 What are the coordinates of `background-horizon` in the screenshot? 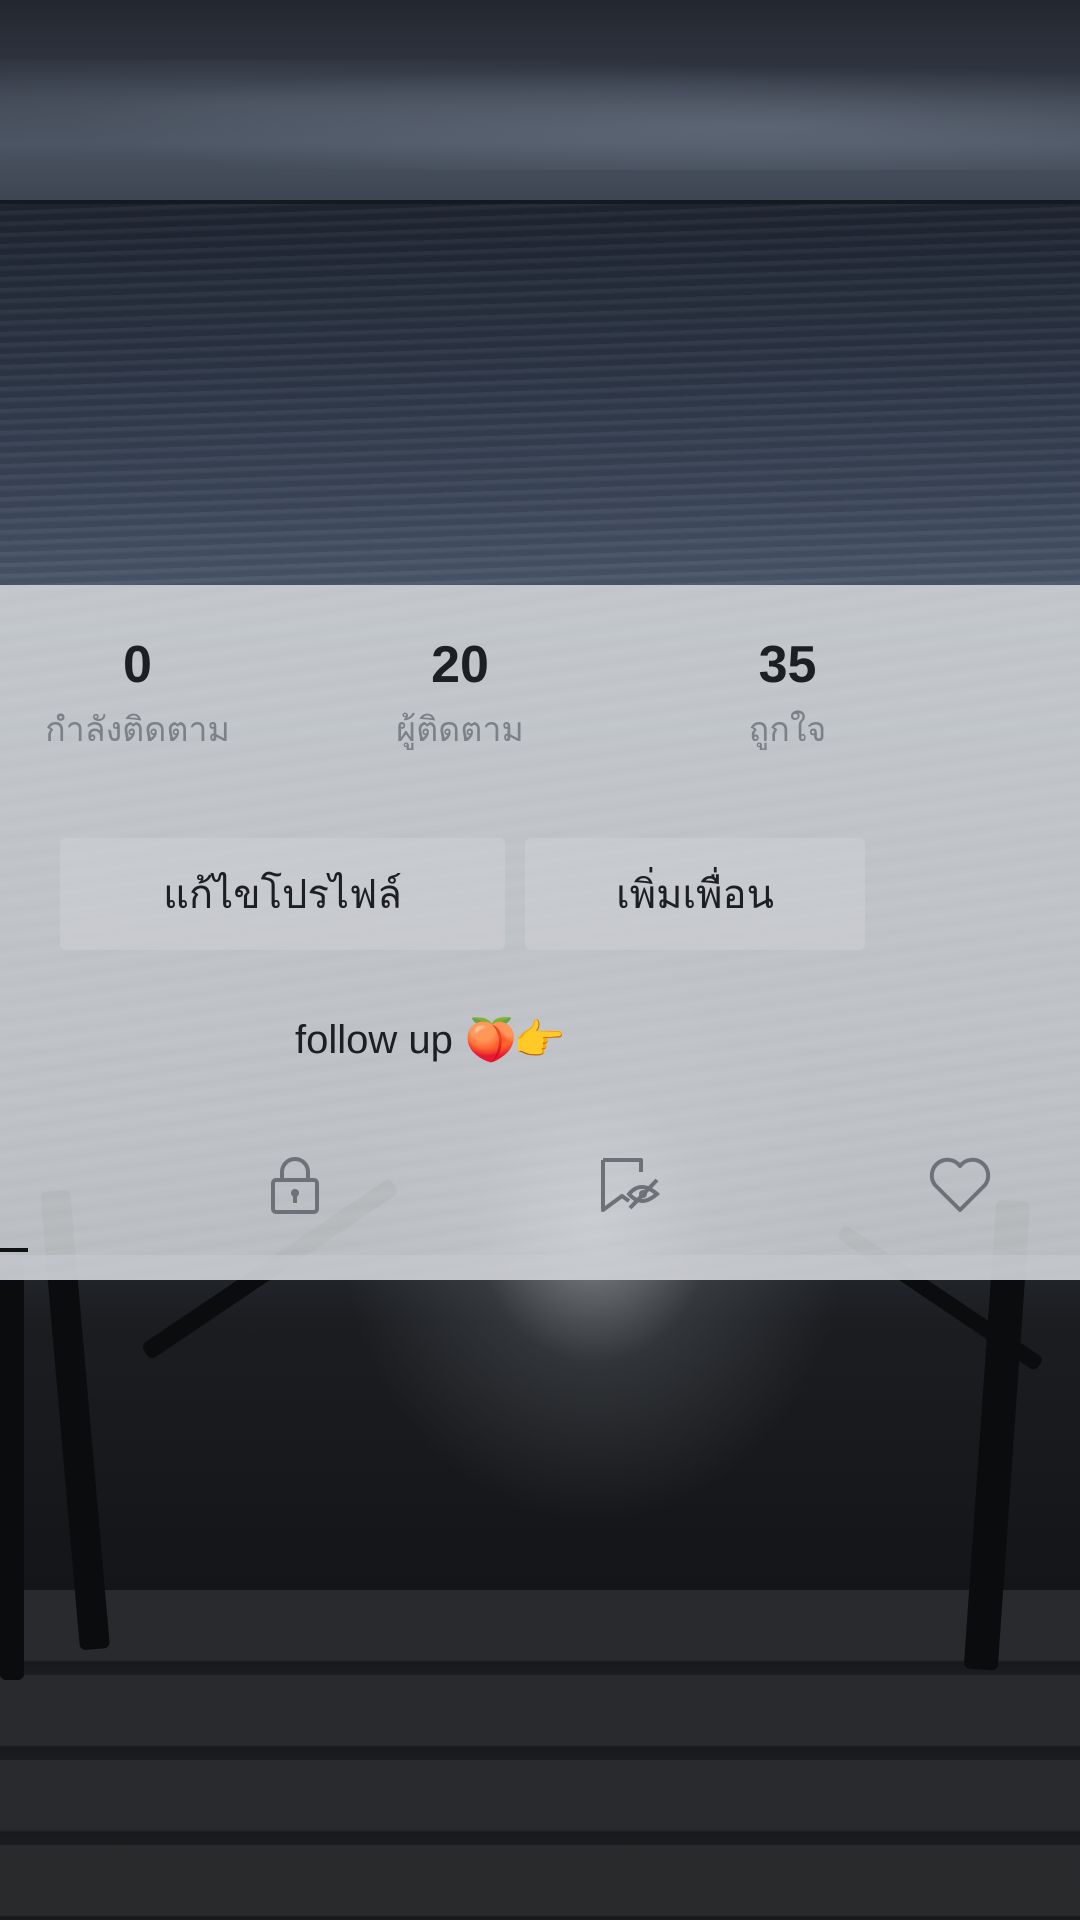 It's located at (540, 202).